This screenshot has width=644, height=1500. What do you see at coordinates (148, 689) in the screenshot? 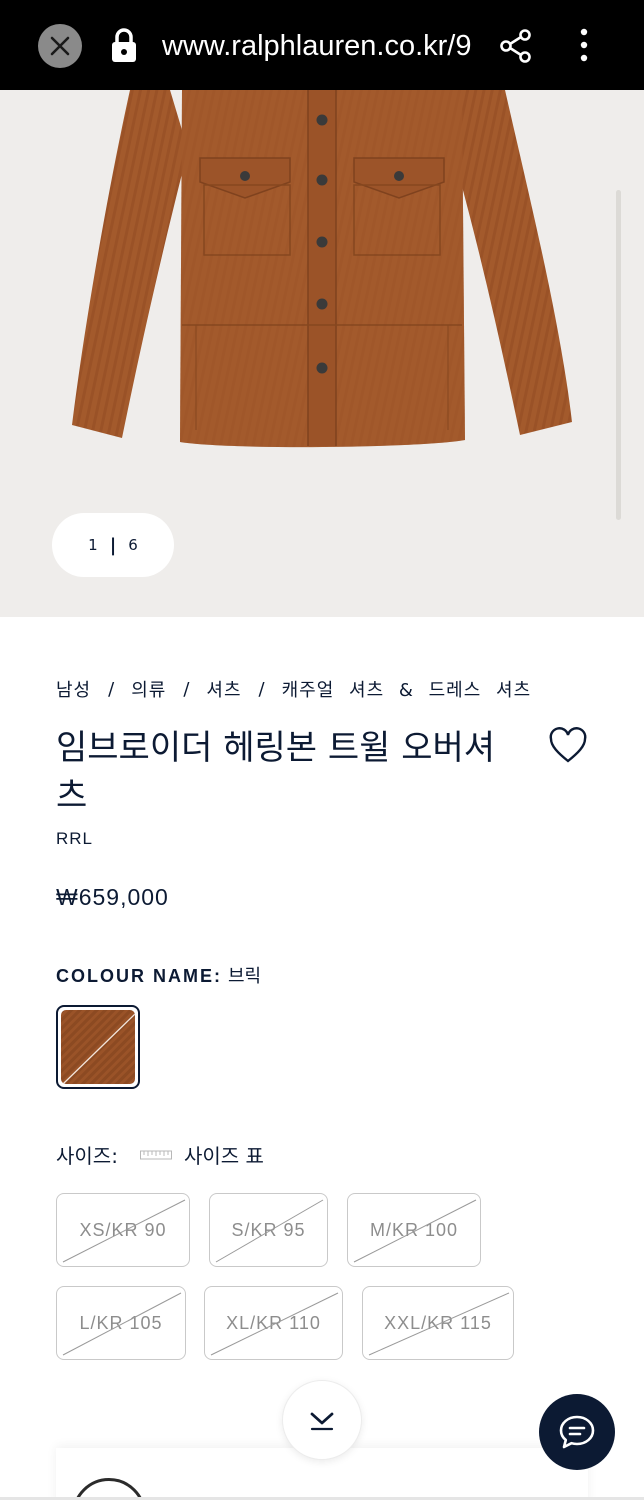
I see `breadcrumb-item: 의류` at bounding box center [148, 689].